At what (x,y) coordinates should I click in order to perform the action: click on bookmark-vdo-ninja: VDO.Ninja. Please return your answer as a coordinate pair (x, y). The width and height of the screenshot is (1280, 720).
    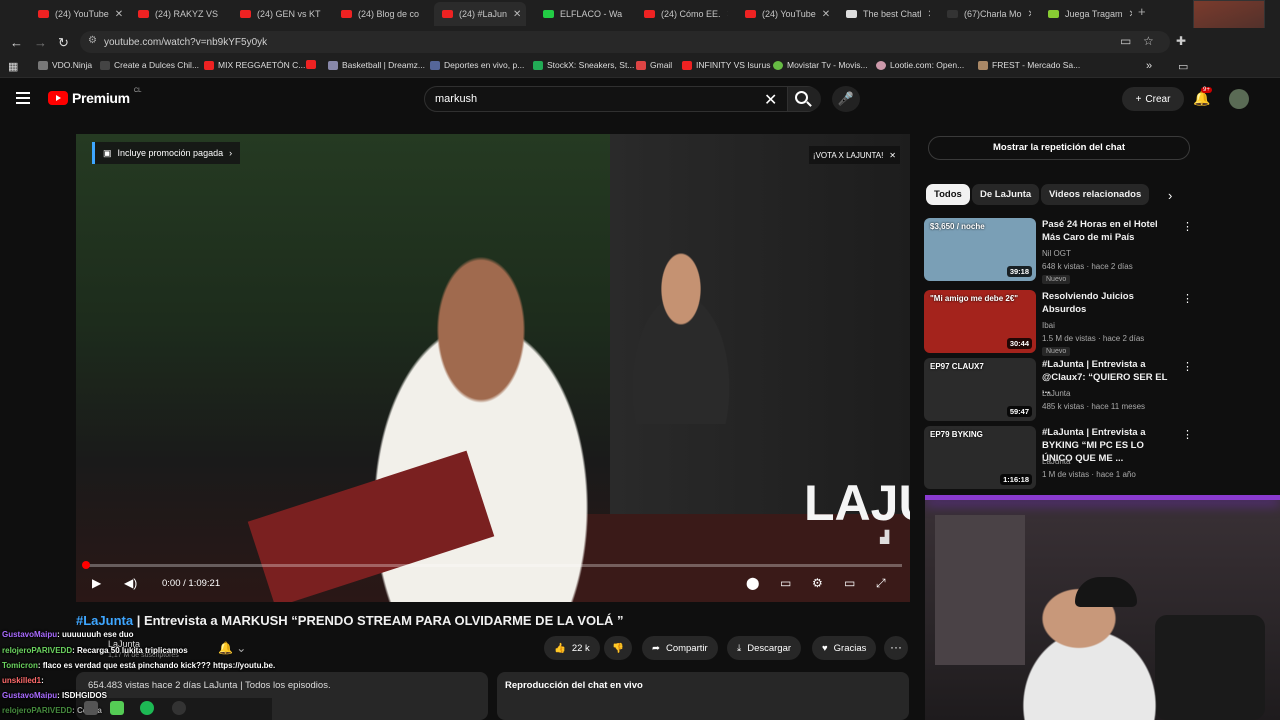
    Looking at the image, I should click on (65, 65).